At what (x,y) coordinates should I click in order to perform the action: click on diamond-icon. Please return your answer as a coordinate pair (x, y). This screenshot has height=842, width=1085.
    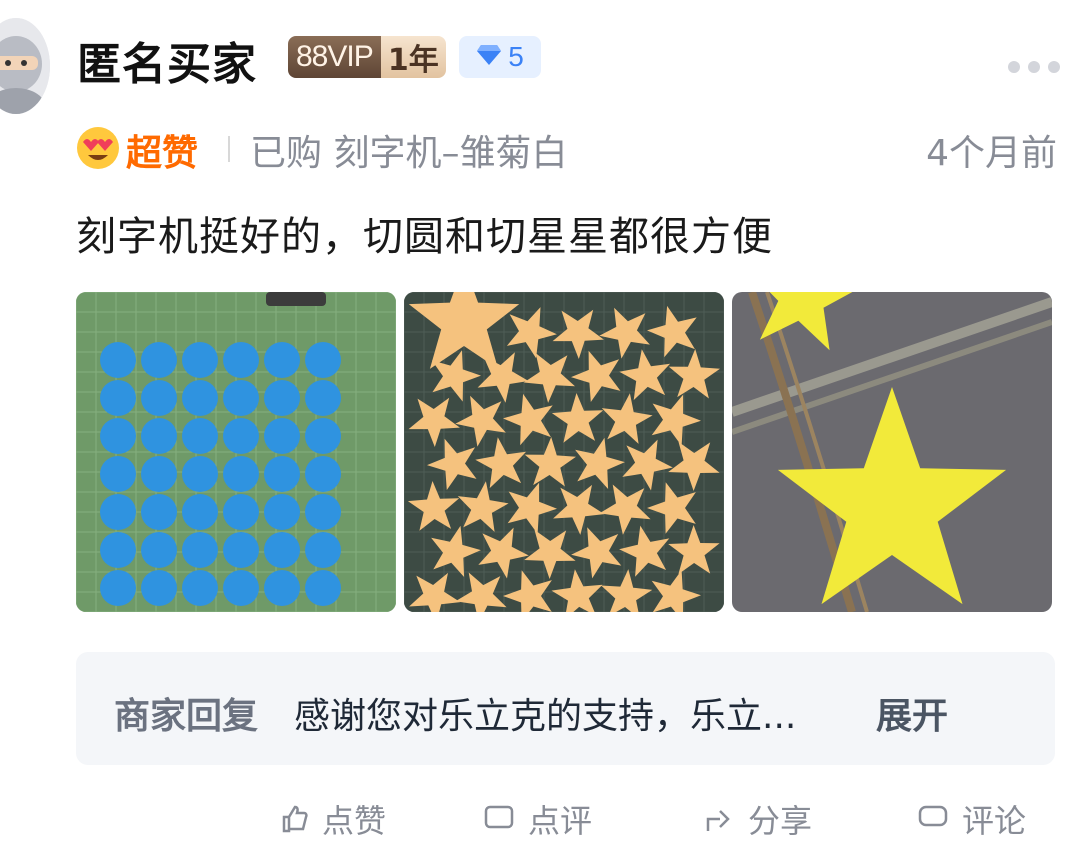
    Looking at the image, I should click on (489, 57).